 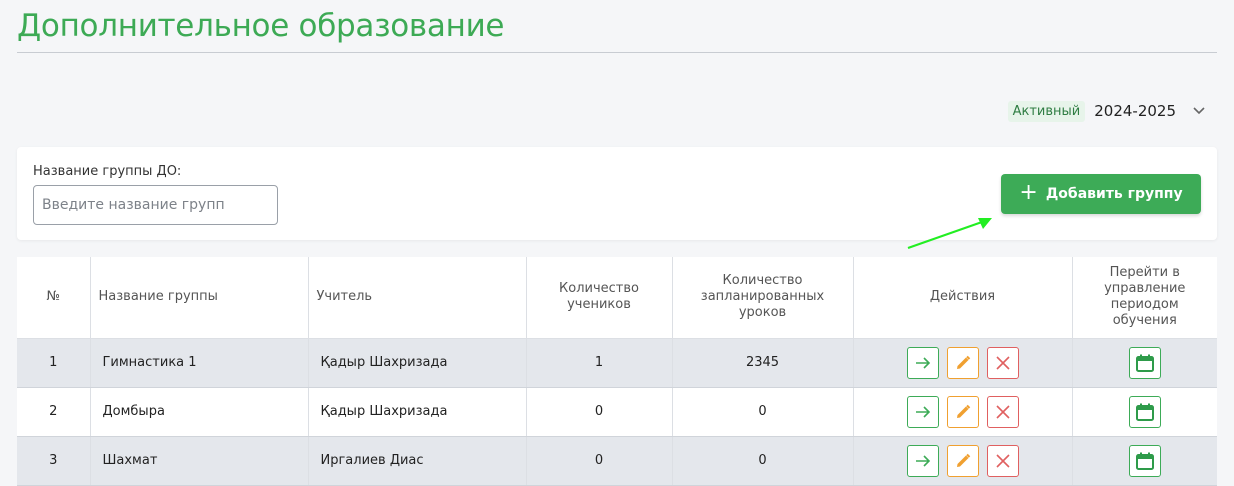 I want to click on header-num: №, so click(x=54, y=298).